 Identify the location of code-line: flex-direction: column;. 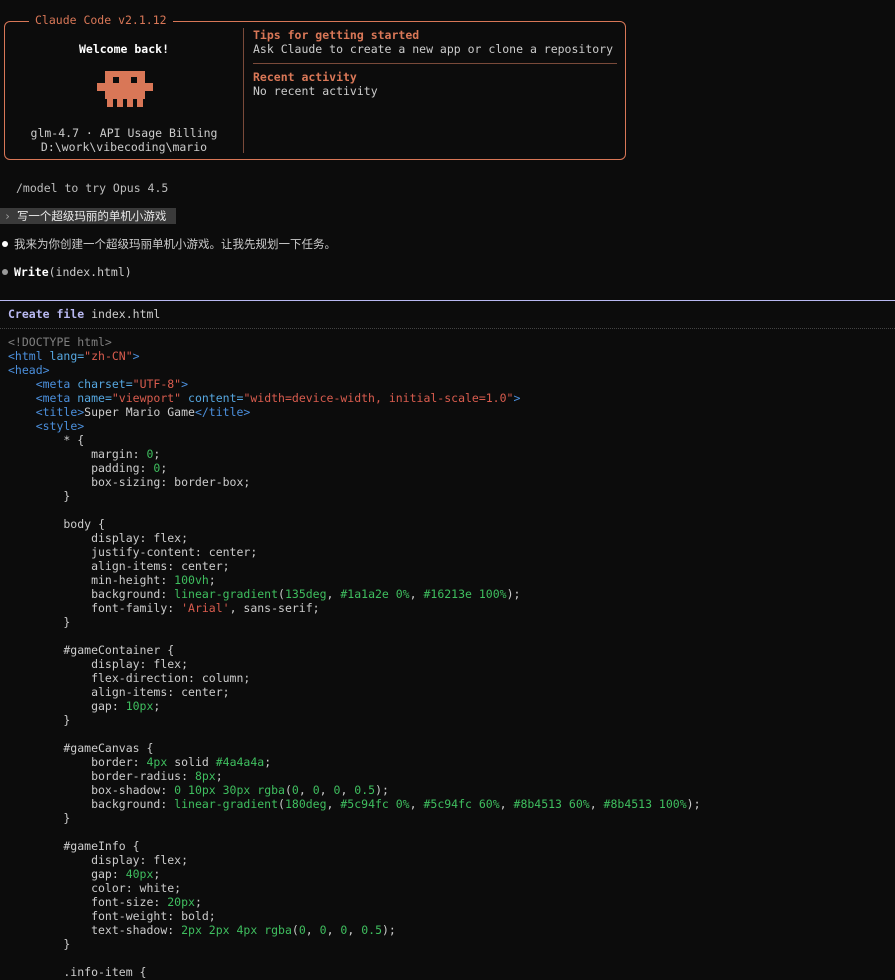
(354, 678).